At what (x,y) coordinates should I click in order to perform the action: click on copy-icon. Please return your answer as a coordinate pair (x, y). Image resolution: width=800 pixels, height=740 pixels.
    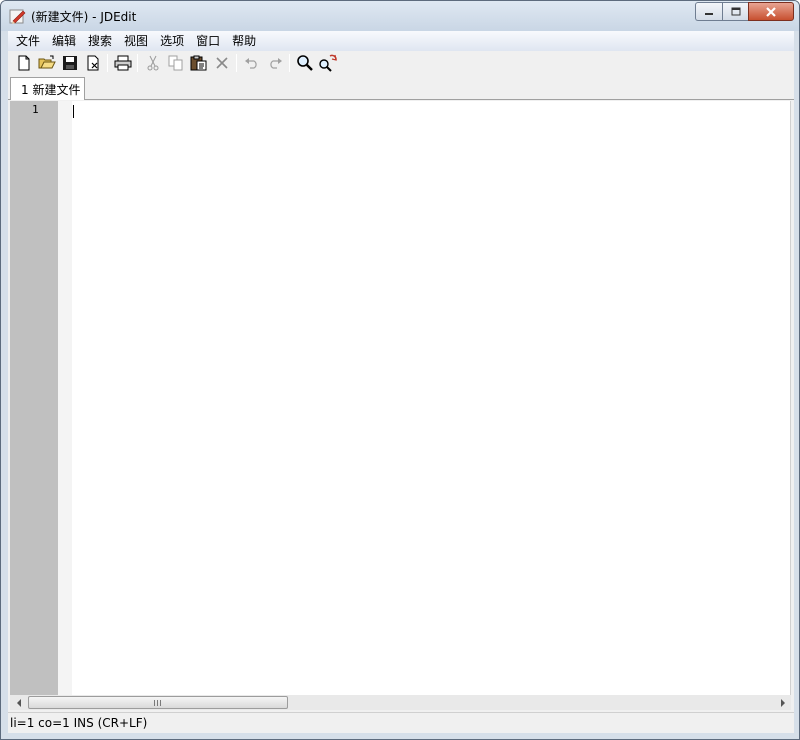
    Looking at the image, I should click on (175, 63).